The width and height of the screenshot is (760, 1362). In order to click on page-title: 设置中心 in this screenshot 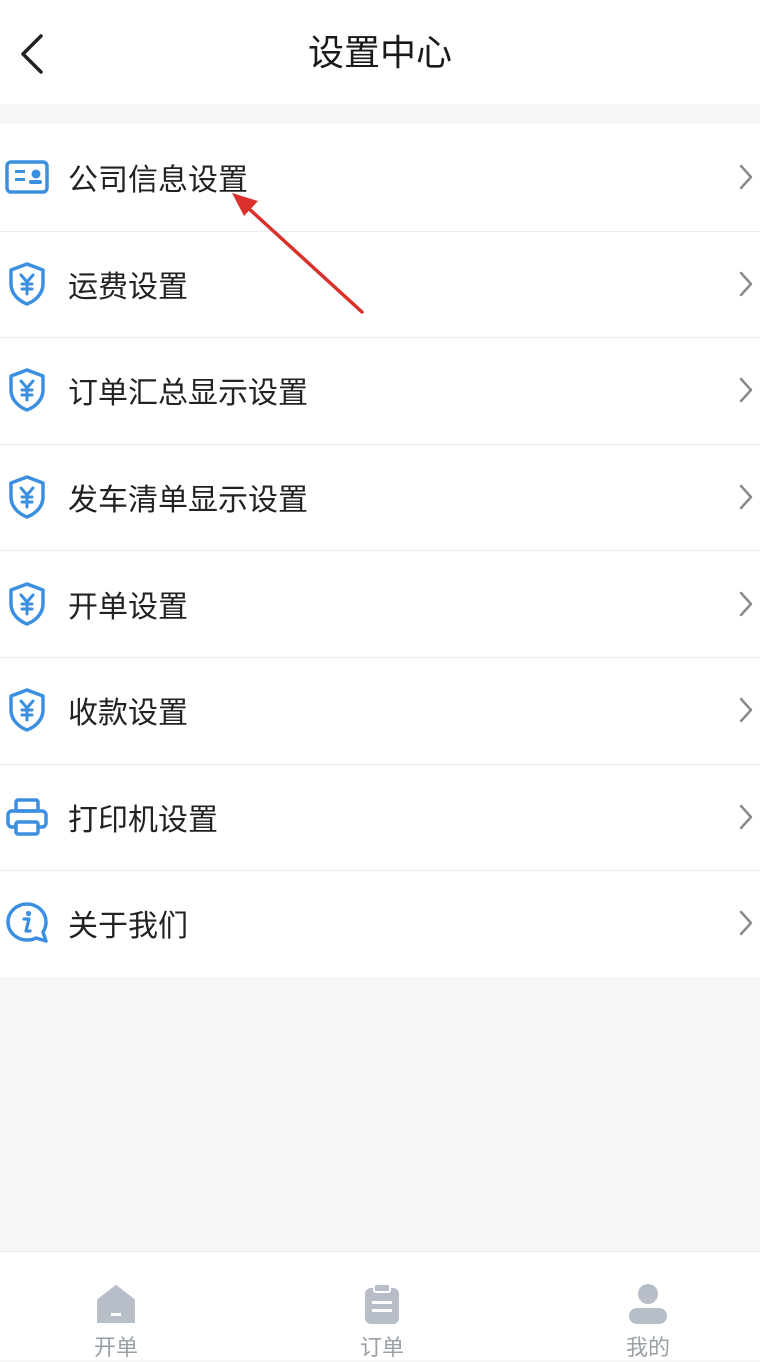, I will do `click(379, 53)`.